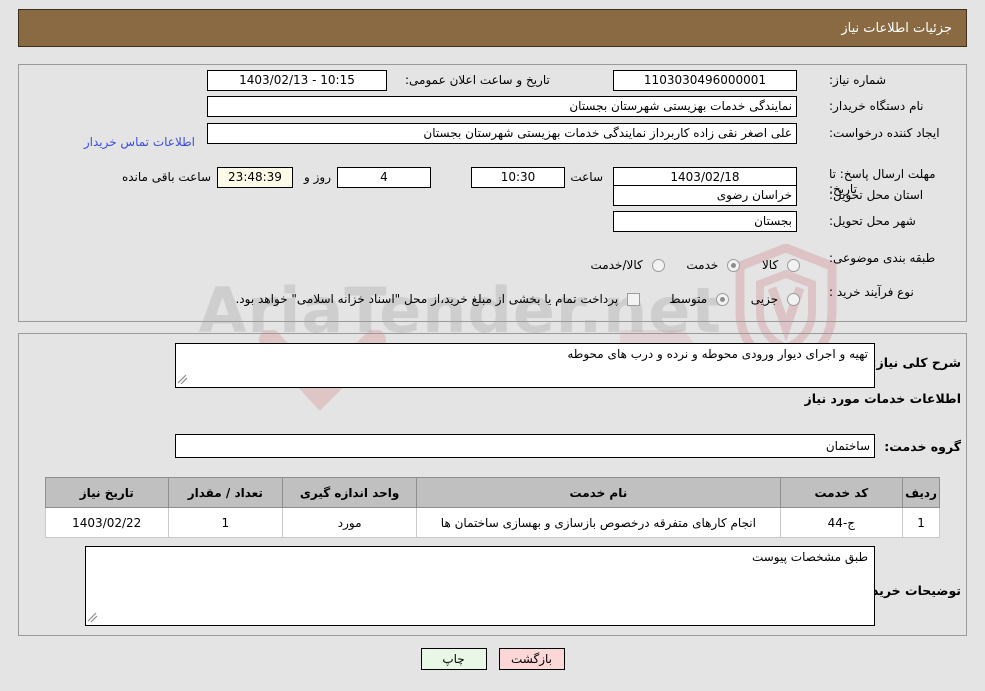 The width and height of the screenshot is (985, 691). Describe the element at coordinates (139, 142) in the screenshot. I see `buyer-contact-link: اطلاعات تماس خریدار` at that location.